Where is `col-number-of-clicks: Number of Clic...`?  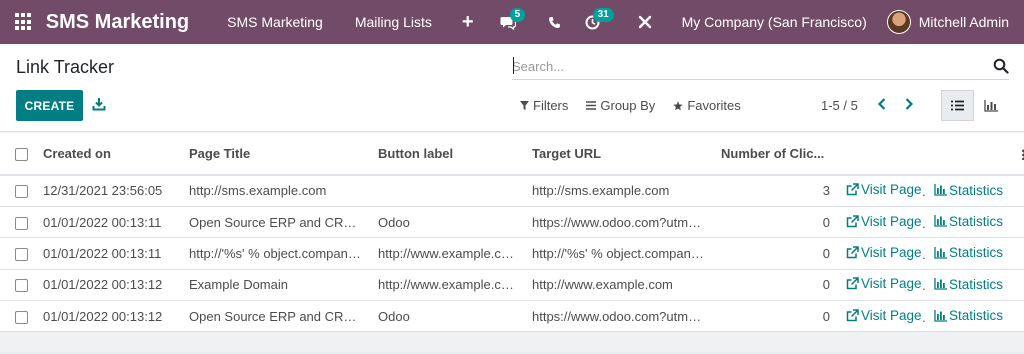 col-number-of-clicks: Number of Clic... is located at coordinates (775, 154).